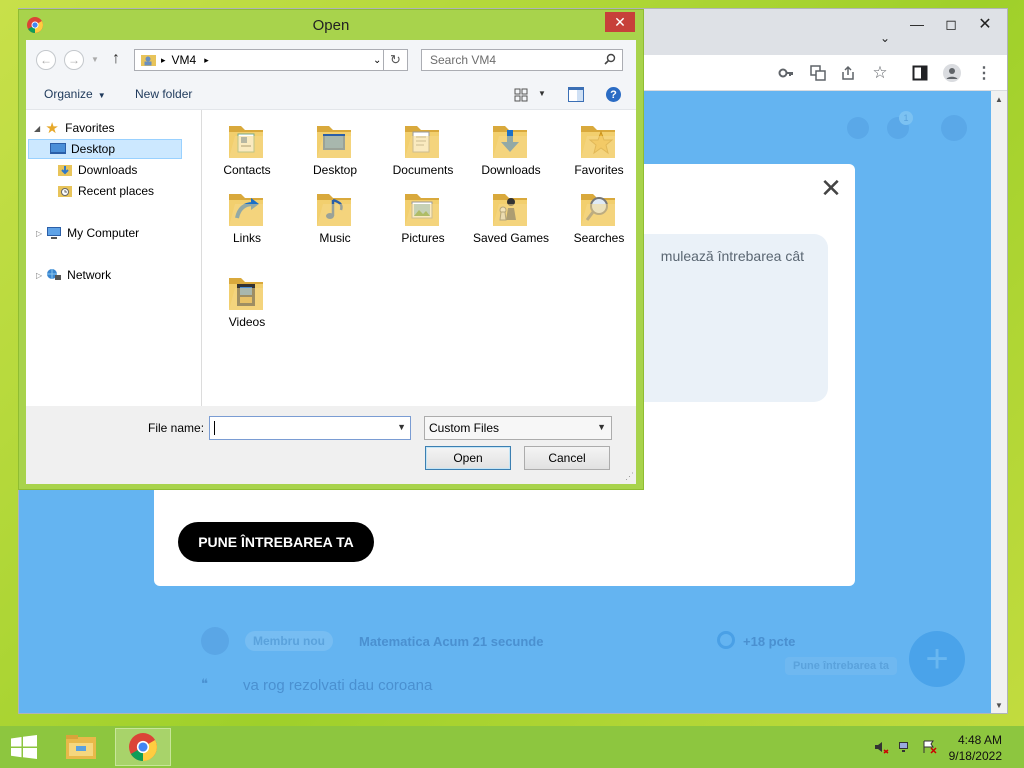 The height and width of the screenshot is (768, 1024). What do you see at coordinates (952, 73) in the screenshot?
I see `profile-avatar-icon` at bounding box center [952, 73].